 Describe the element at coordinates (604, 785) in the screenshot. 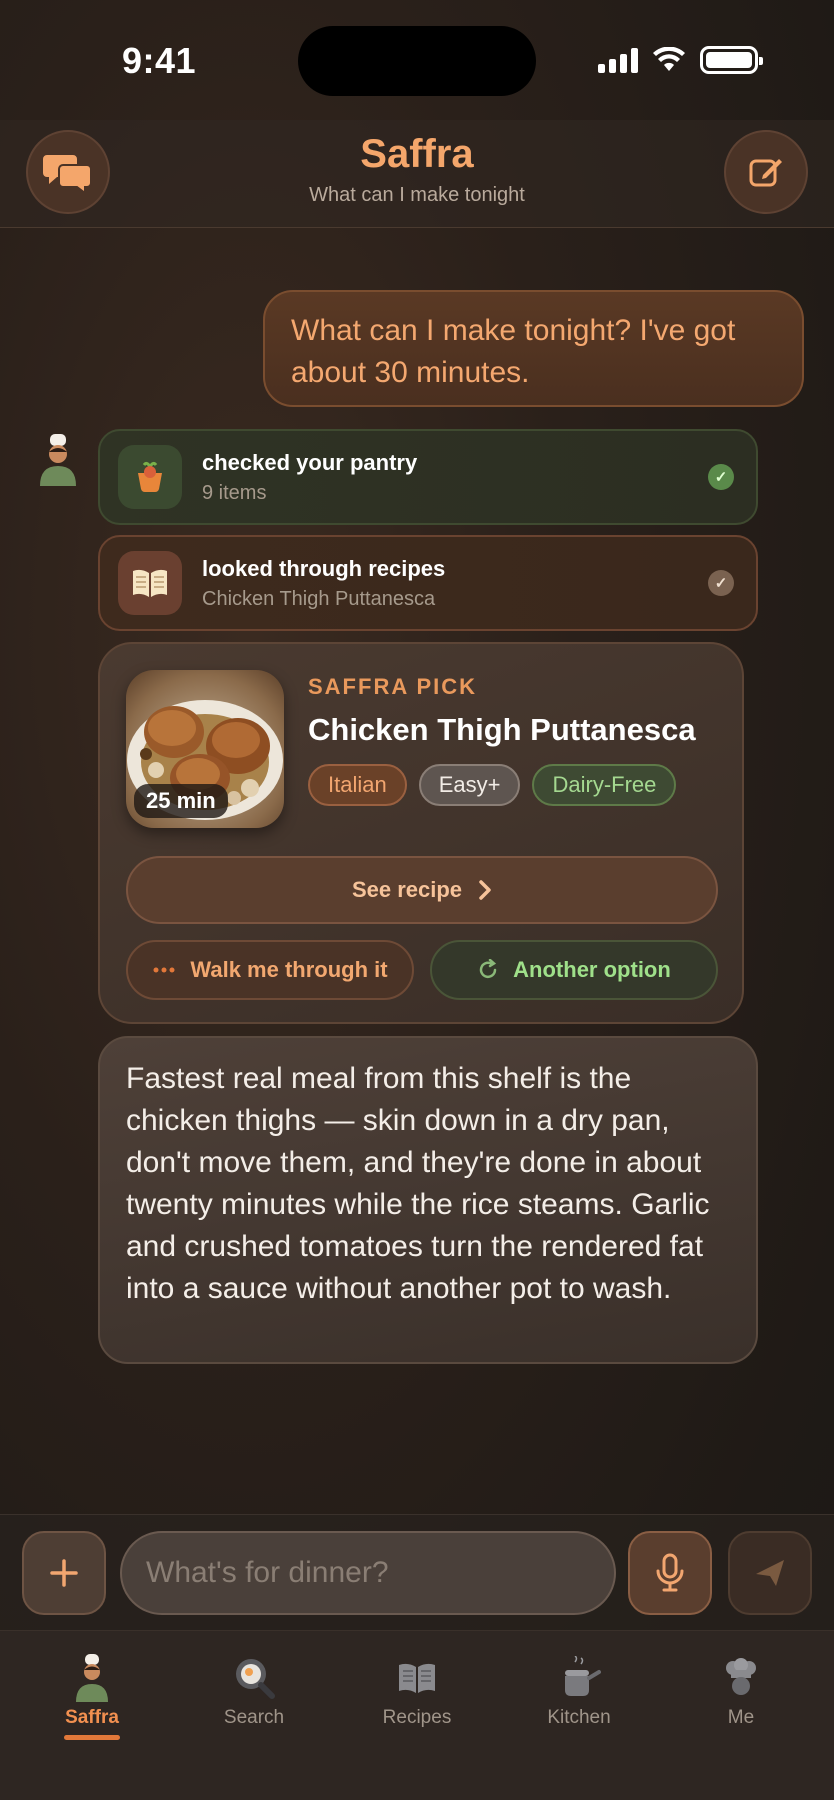

I see `tag-dairy-free: Dairy-Free` at that location.